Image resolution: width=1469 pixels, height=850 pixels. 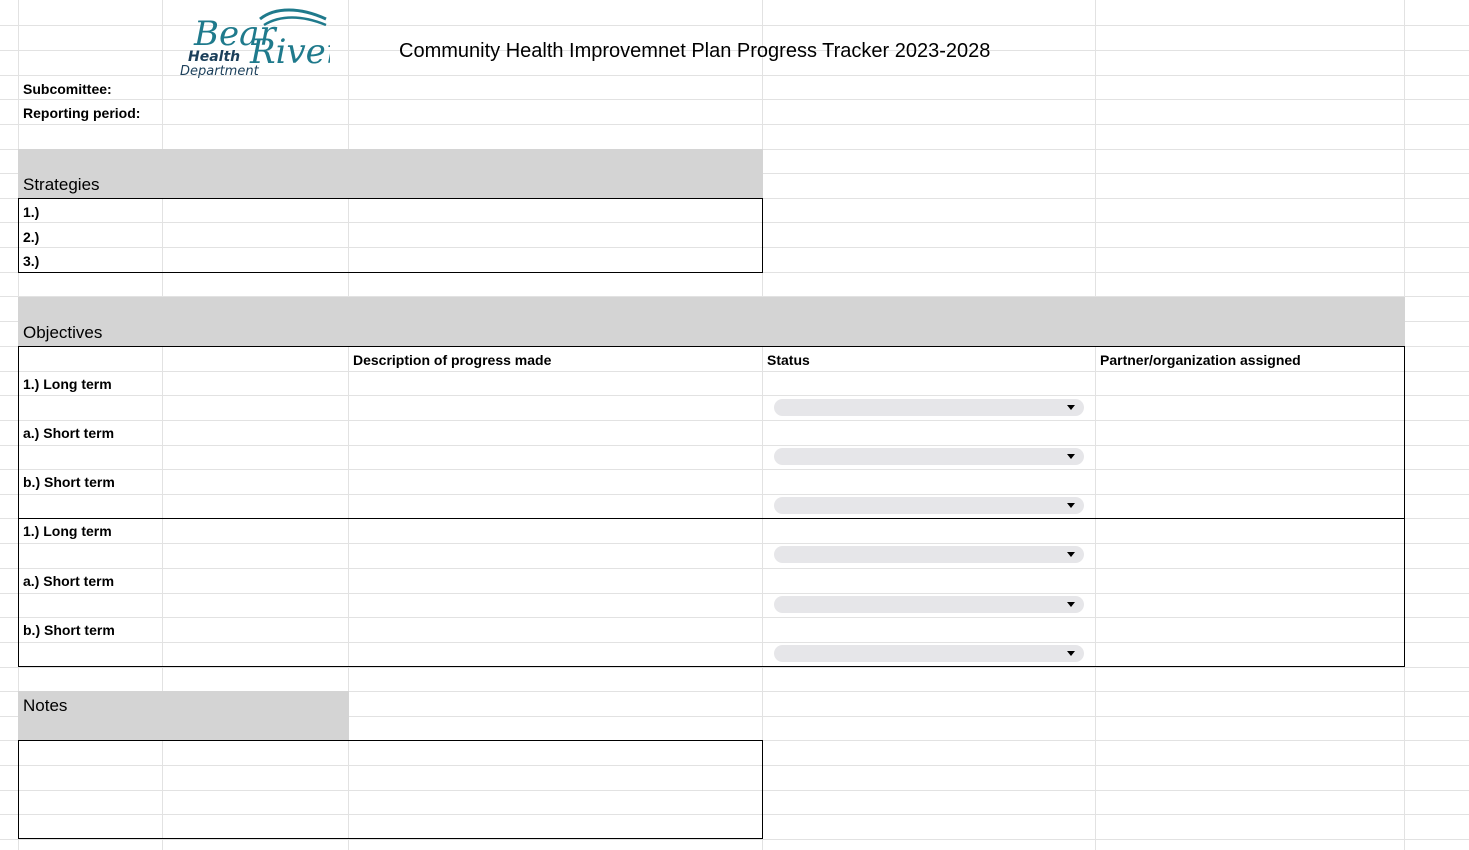 I want to click on reporting-period-cell, so click(x=255, y=112).